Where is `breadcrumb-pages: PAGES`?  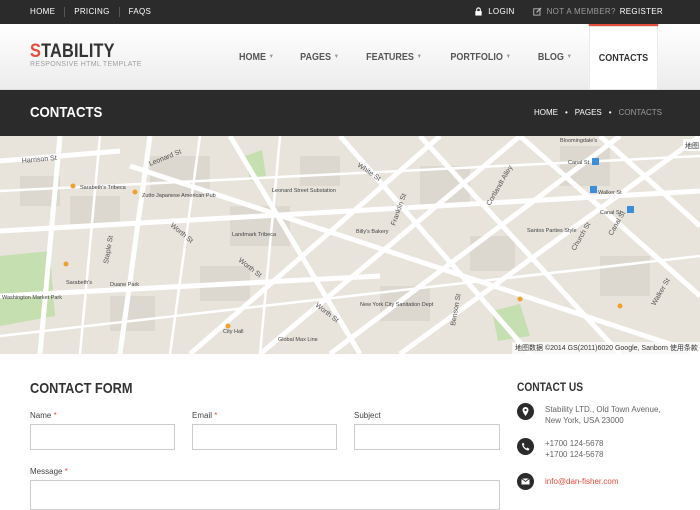 breadcrumb-pages: PAGES is located at coordinates (588, 112).